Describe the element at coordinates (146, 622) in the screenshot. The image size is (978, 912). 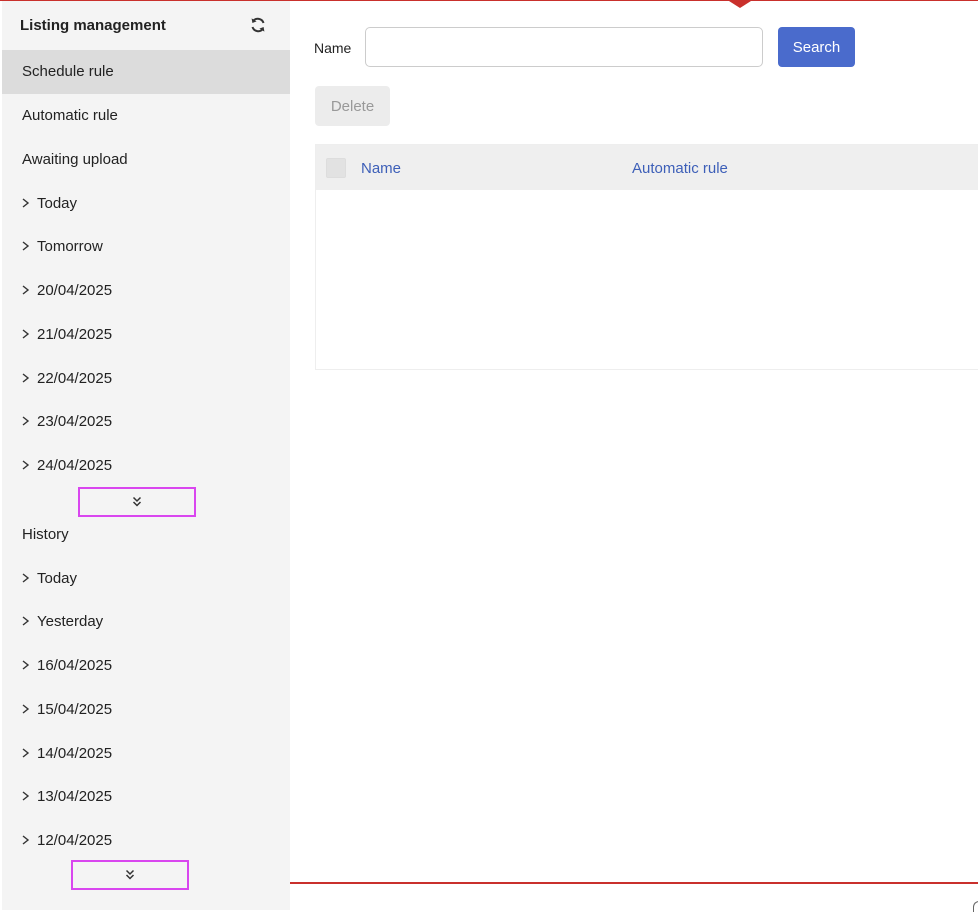
I see `sidebar-item-history-yesterday: Yesterday` at that location.